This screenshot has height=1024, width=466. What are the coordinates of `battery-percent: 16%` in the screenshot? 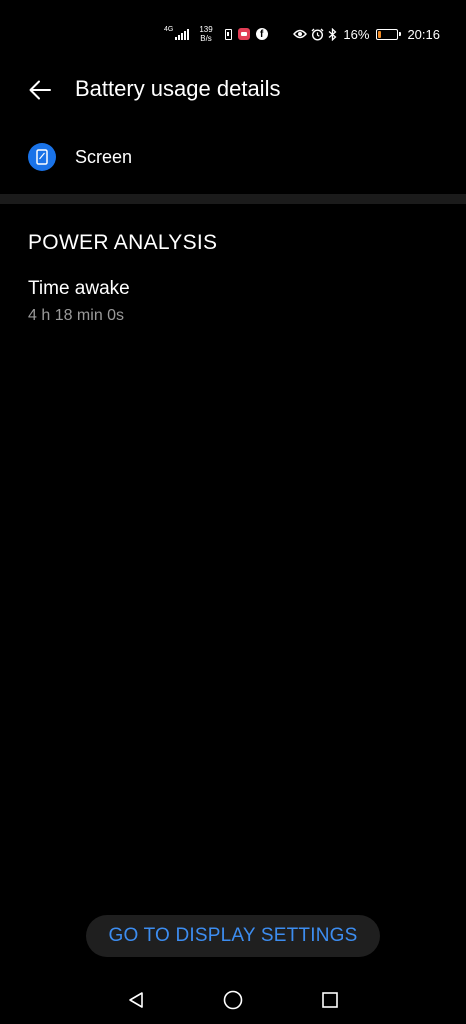 It's located at (356, 34).